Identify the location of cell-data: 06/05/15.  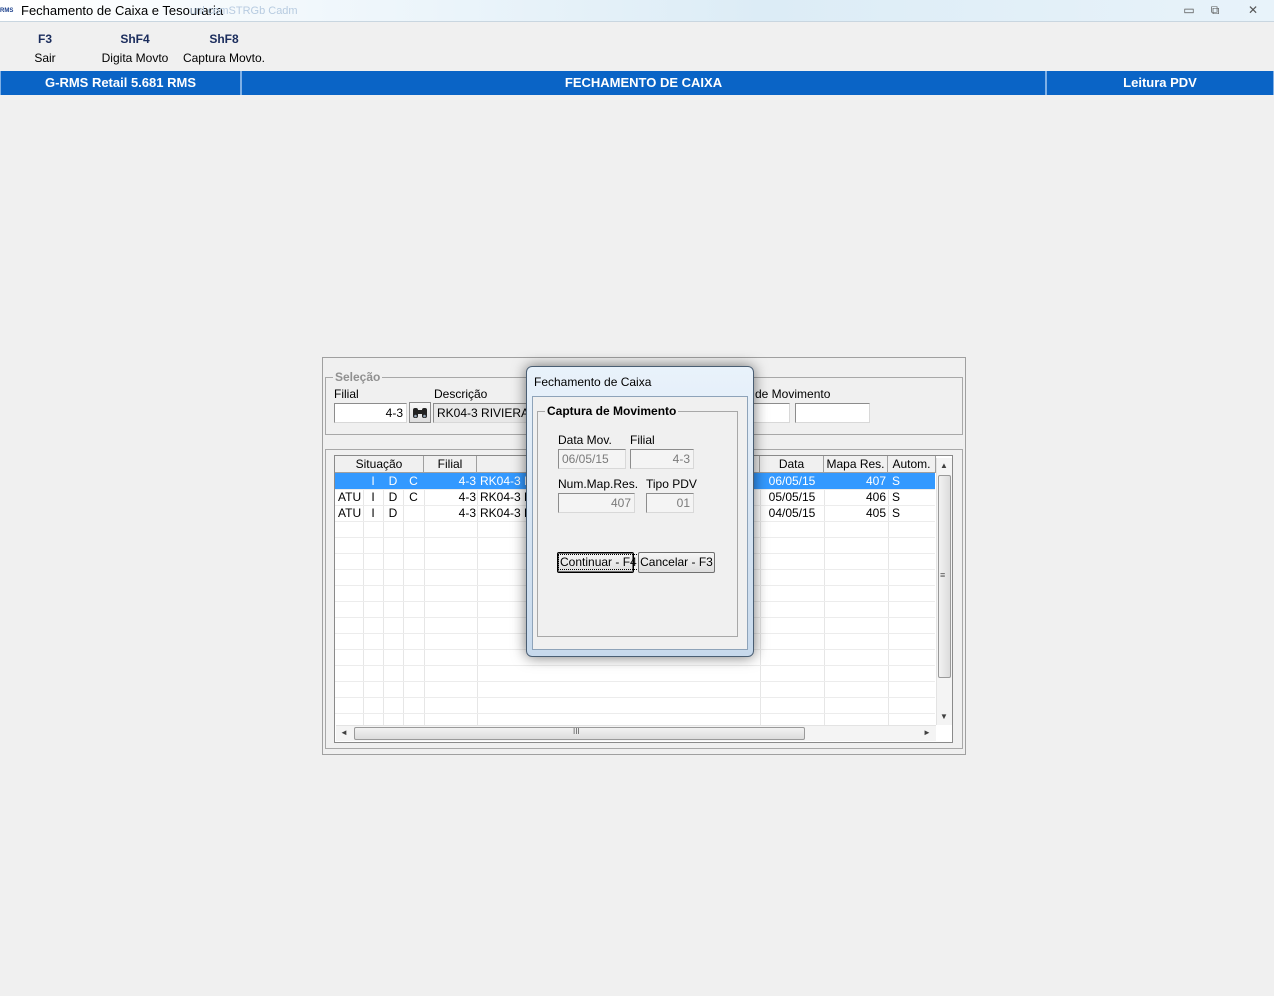
(792, 481).